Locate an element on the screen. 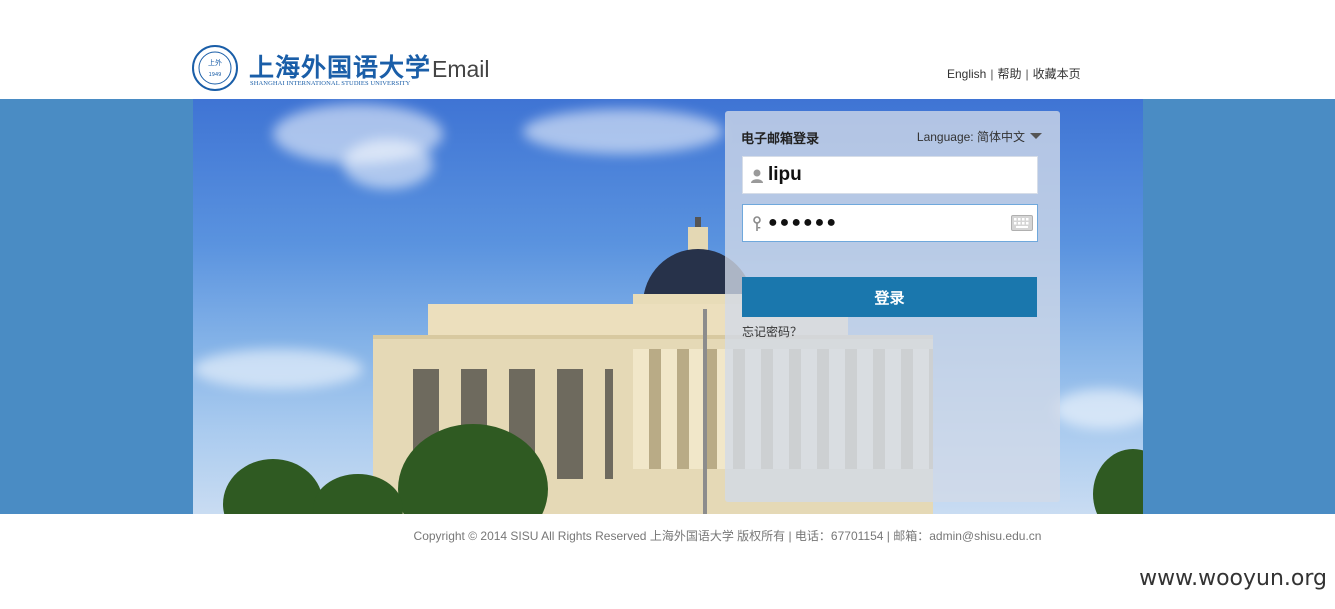 Image resolution: width=1335 pixels, height=609 pixels. english-link: English is located at coordinates (966, 74).